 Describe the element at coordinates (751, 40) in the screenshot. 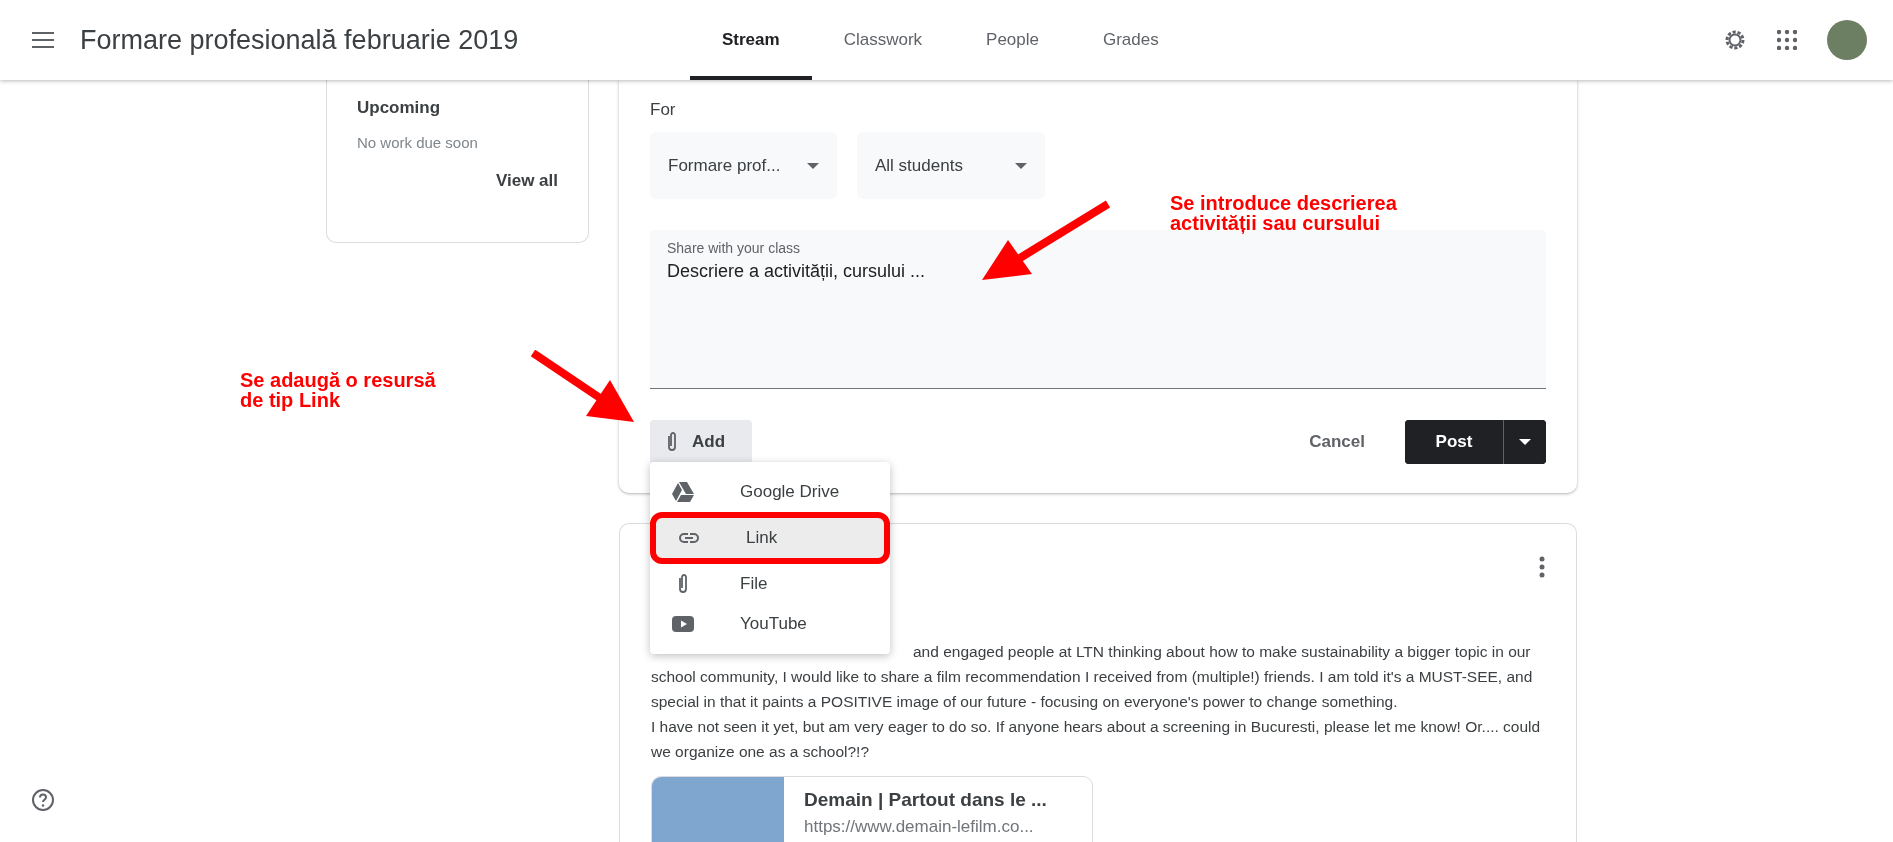

I see `nav-tab: Stream` at that location.